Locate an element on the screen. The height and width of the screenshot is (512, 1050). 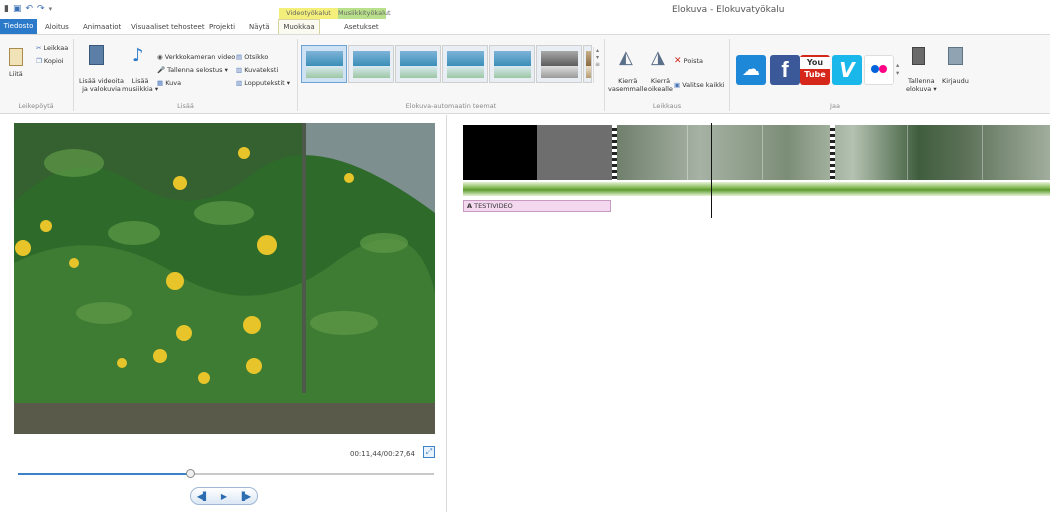
paste-icon is located at coordinates (16, 57).